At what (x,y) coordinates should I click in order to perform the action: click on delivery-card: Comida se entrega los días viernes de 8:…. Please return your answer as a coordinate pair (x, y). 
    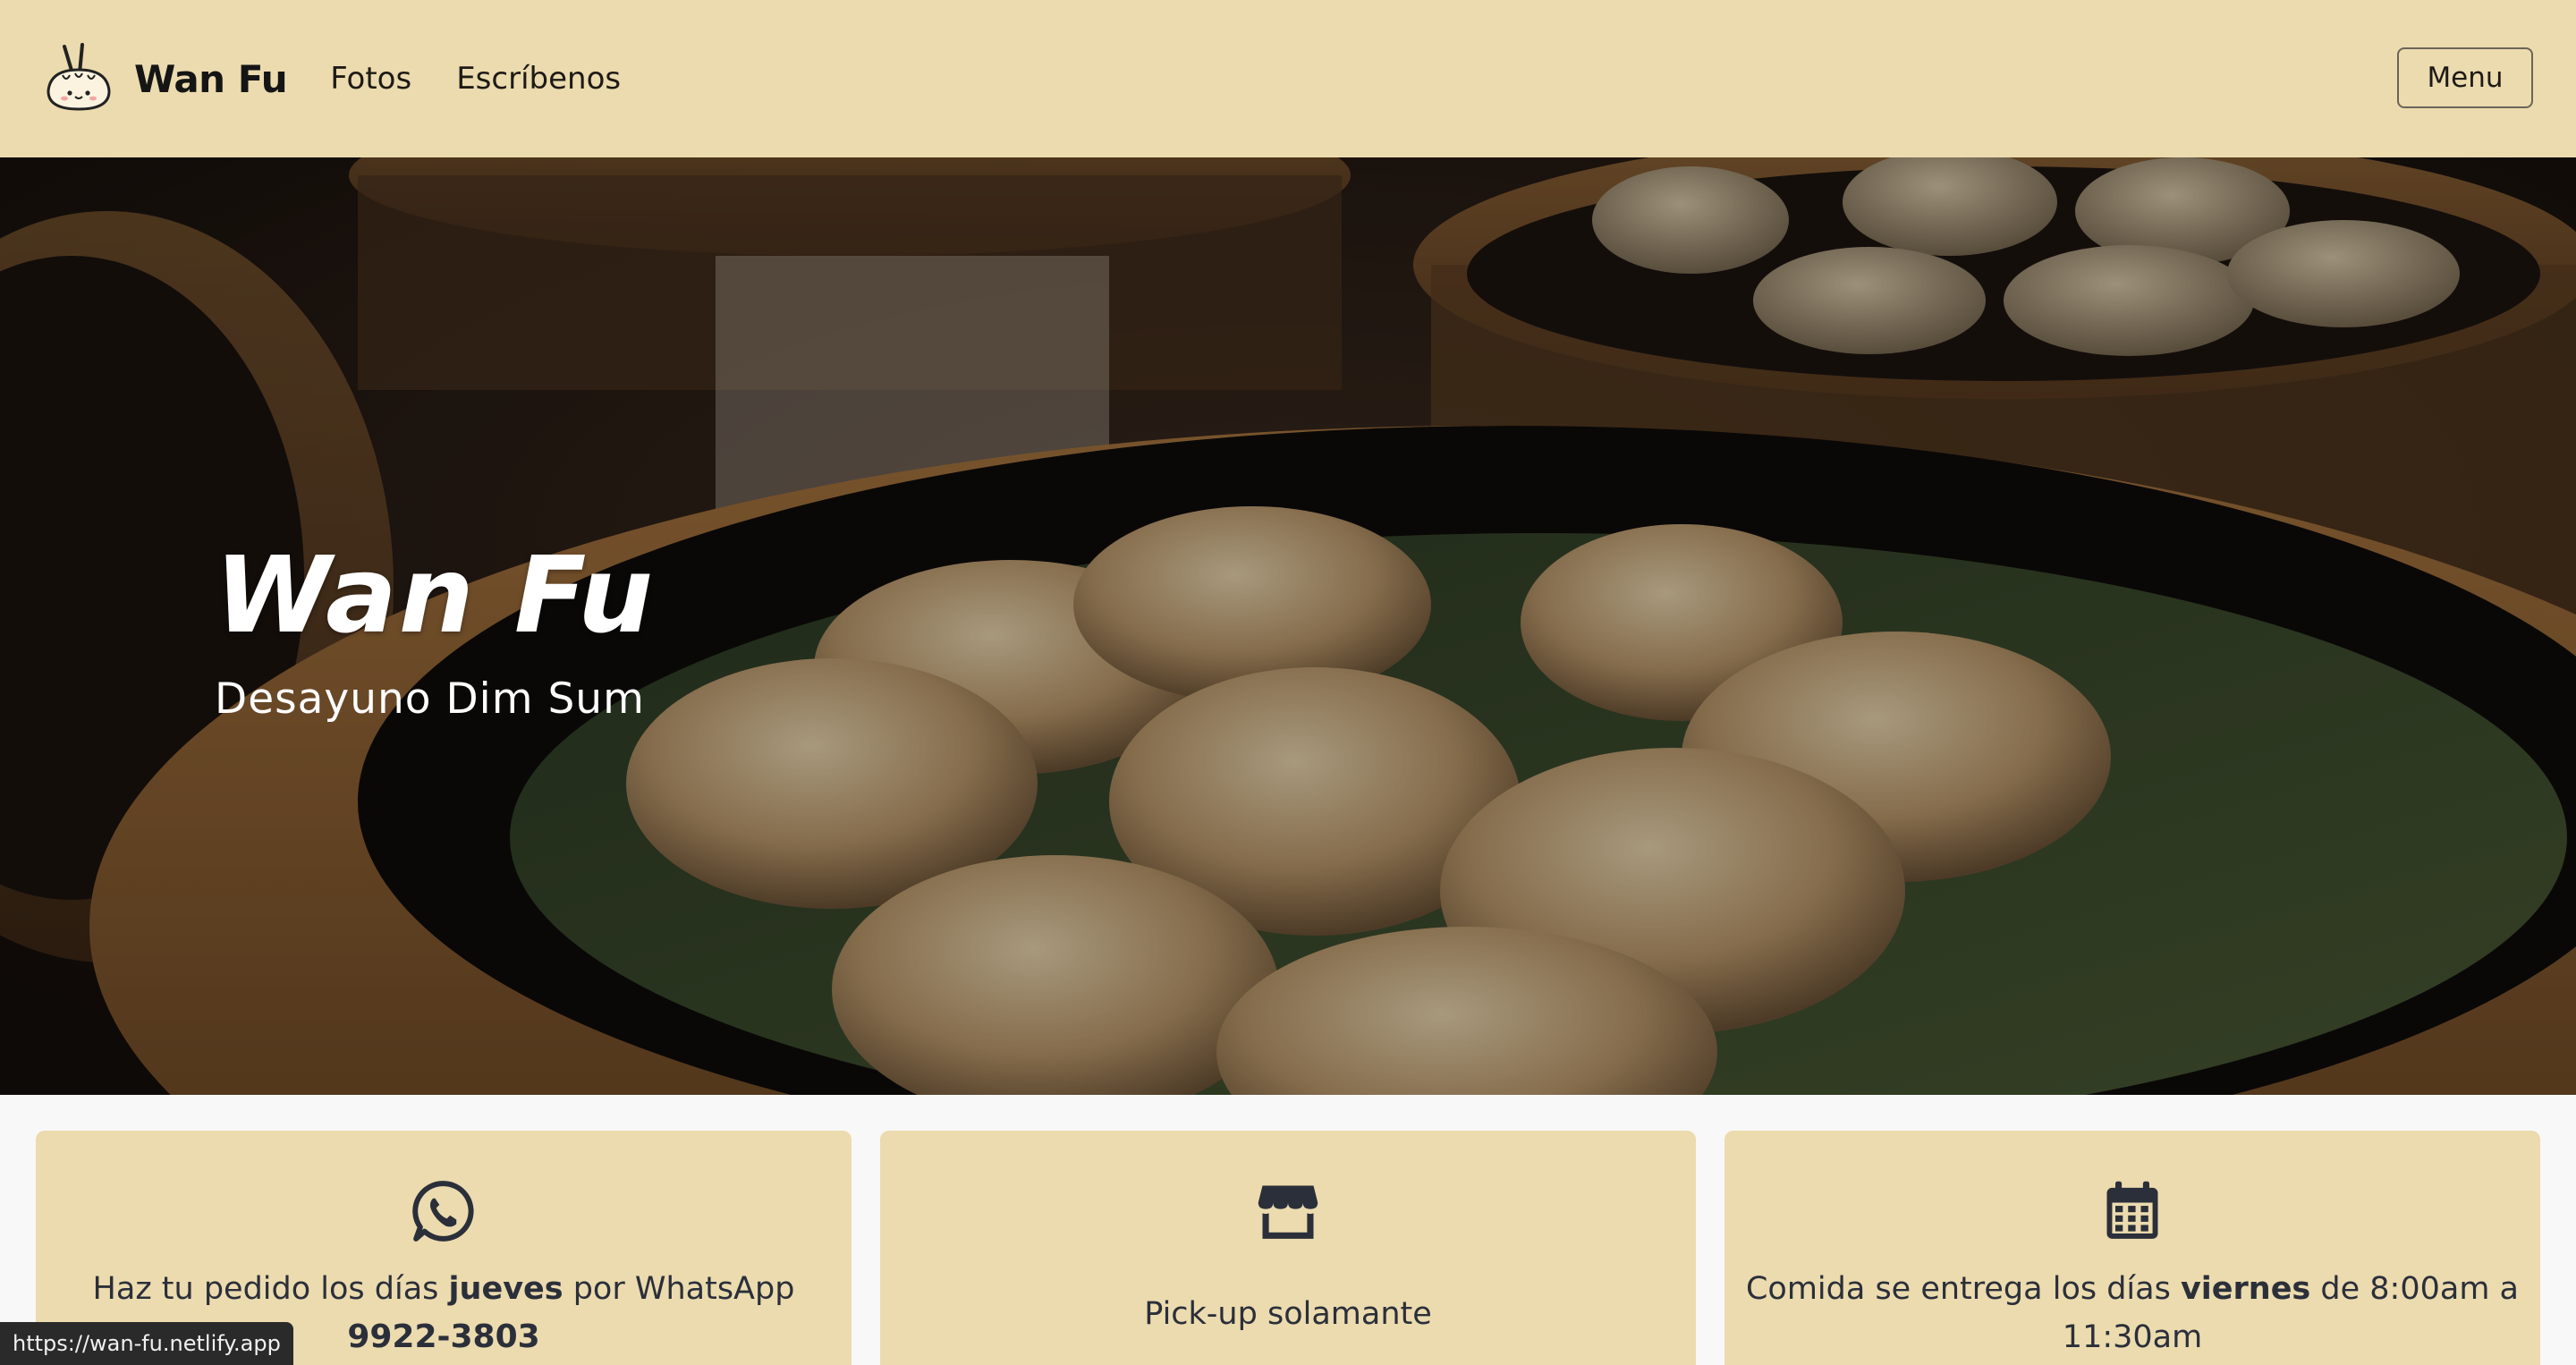
    Looking at the image, I should click on (2132, 1248).